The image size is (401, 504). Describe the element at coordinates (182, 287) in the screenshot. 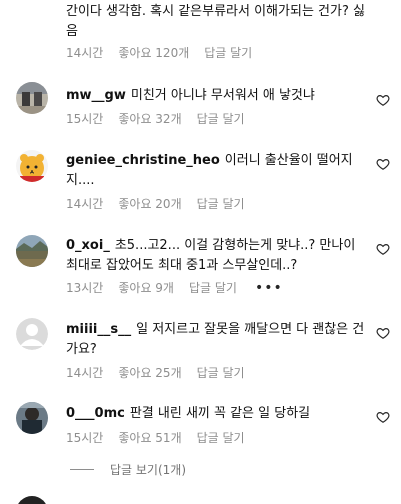

I see `comment-meta: 13시간 좋아요 9개 답글 달기 •••` at that location.